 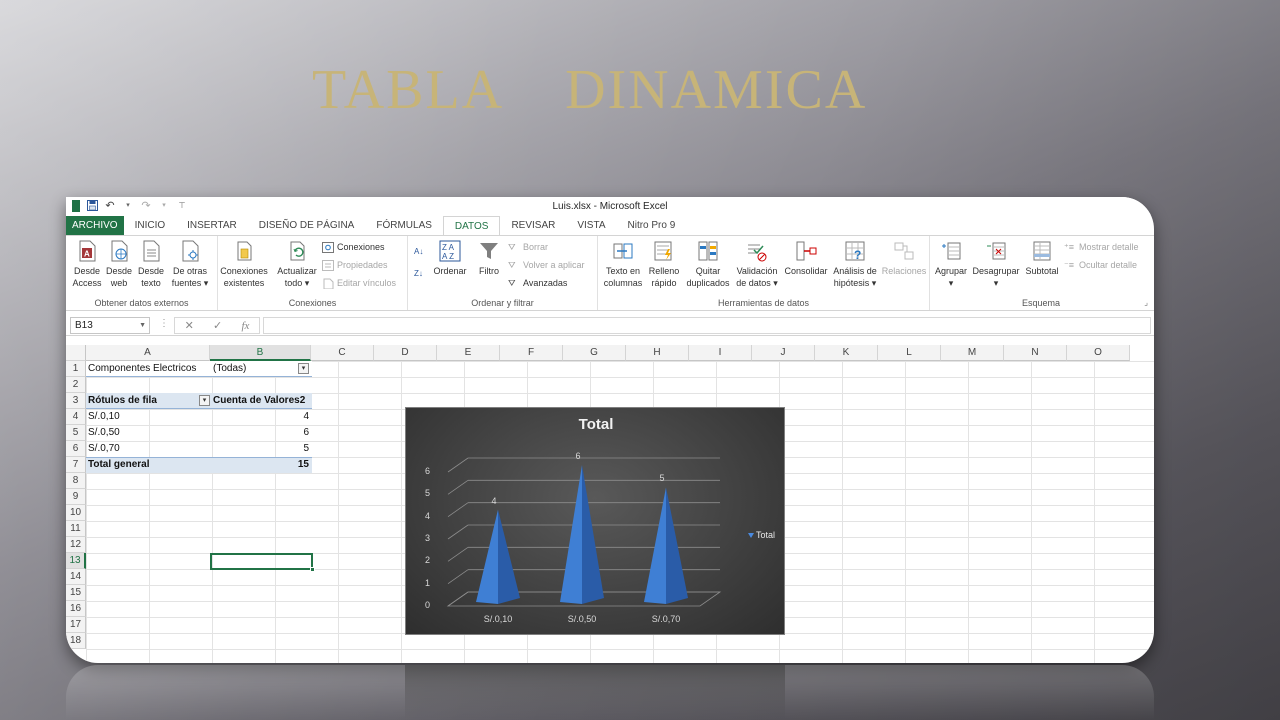 What do you see at coordinates (537, 283) in the screenshot?
I see `advanced-filter-button: ⛛ Avanzadas` at bounding box center [537, 283].